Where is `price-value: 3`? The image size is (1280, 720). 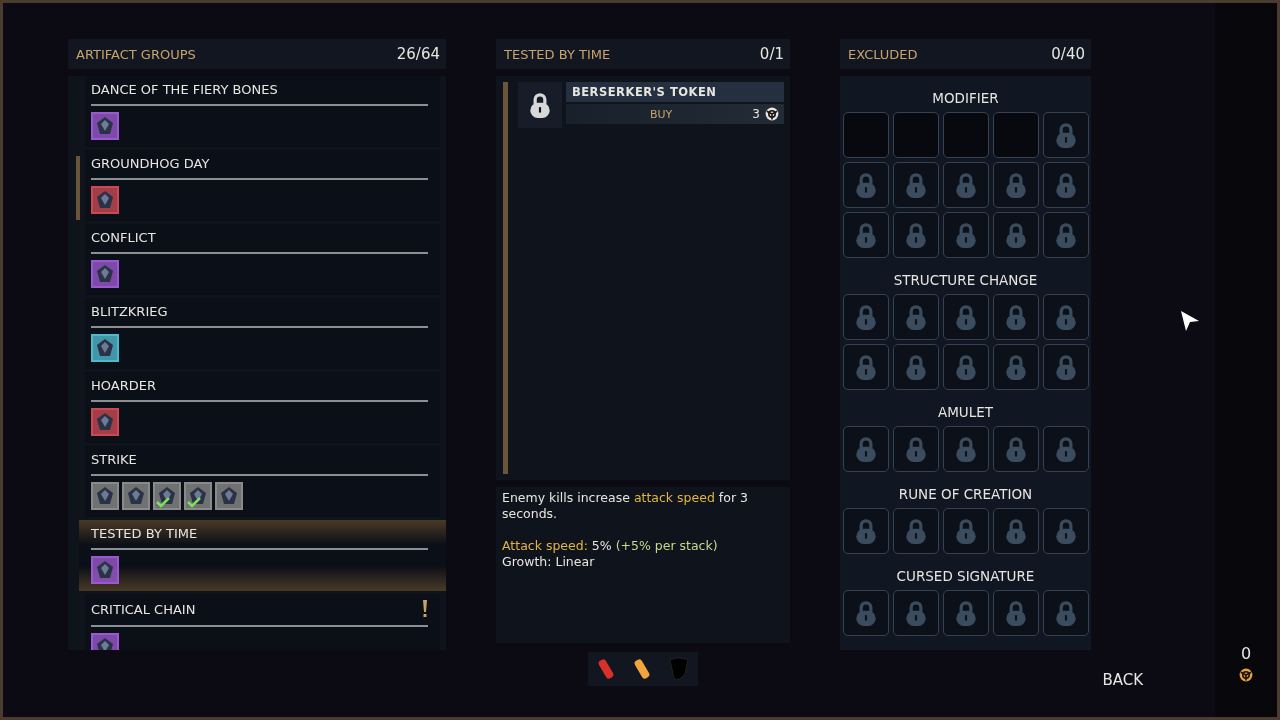 price-value: 3 is located at coordinates (756, 114).